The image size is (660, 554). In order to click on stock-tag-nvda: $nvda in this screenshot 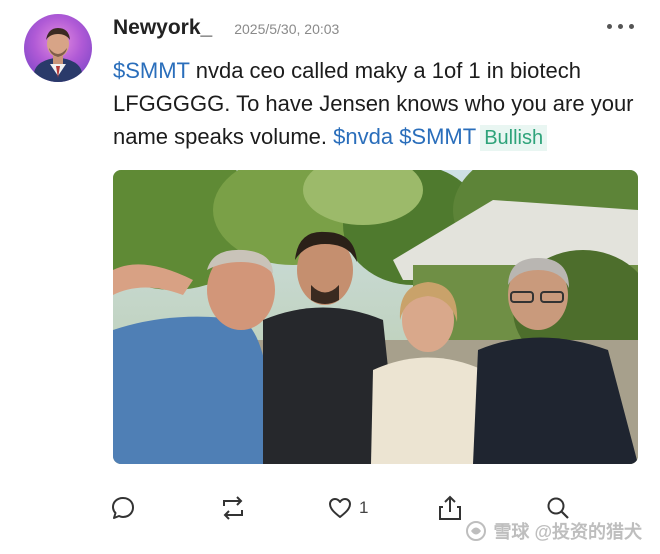, I will do `click(363, 136)`.